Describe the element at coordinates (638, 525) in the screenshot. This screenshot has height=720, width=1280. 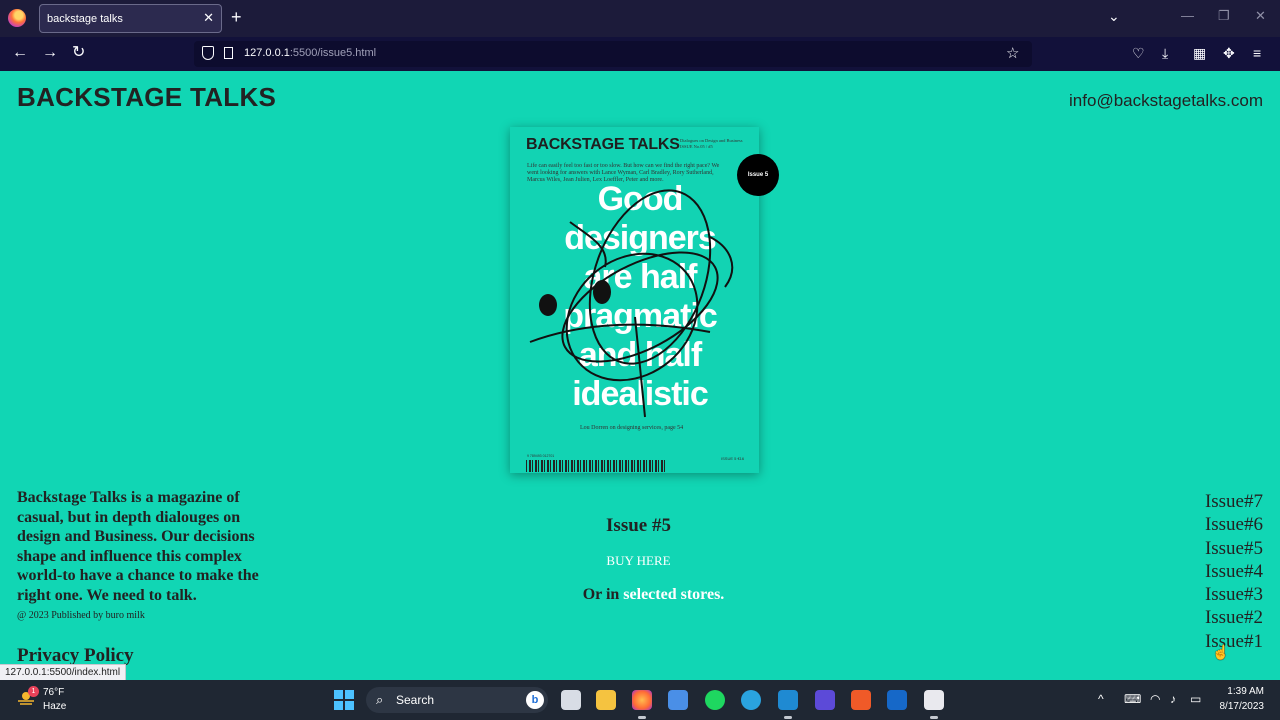
I see `issue-heading: Issue #5` at that location.